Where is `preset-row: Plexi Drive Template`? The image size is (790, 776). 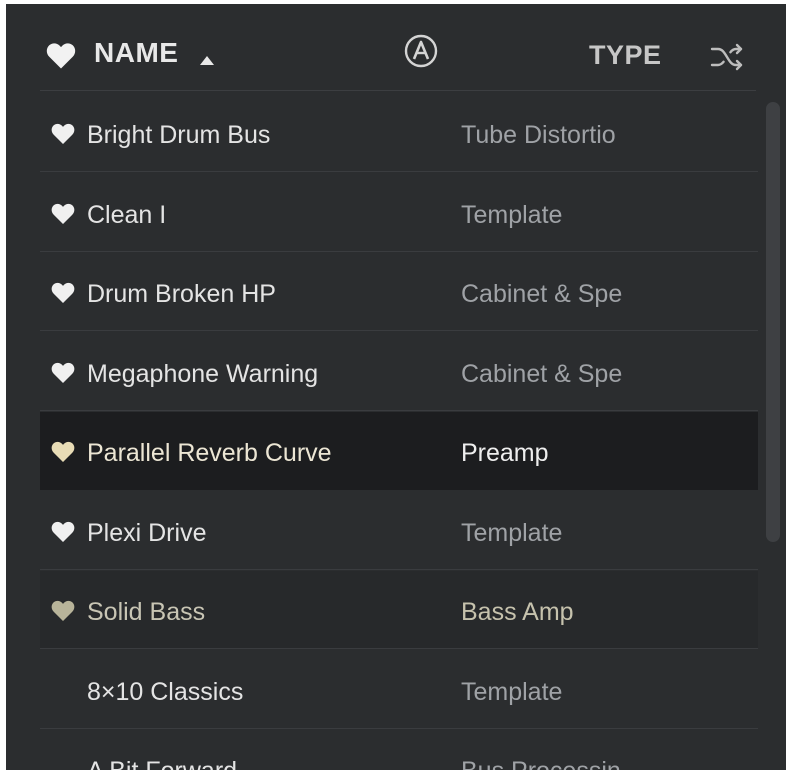
preset-row: Plexi Drive Template is located at coordinates (399, 531).